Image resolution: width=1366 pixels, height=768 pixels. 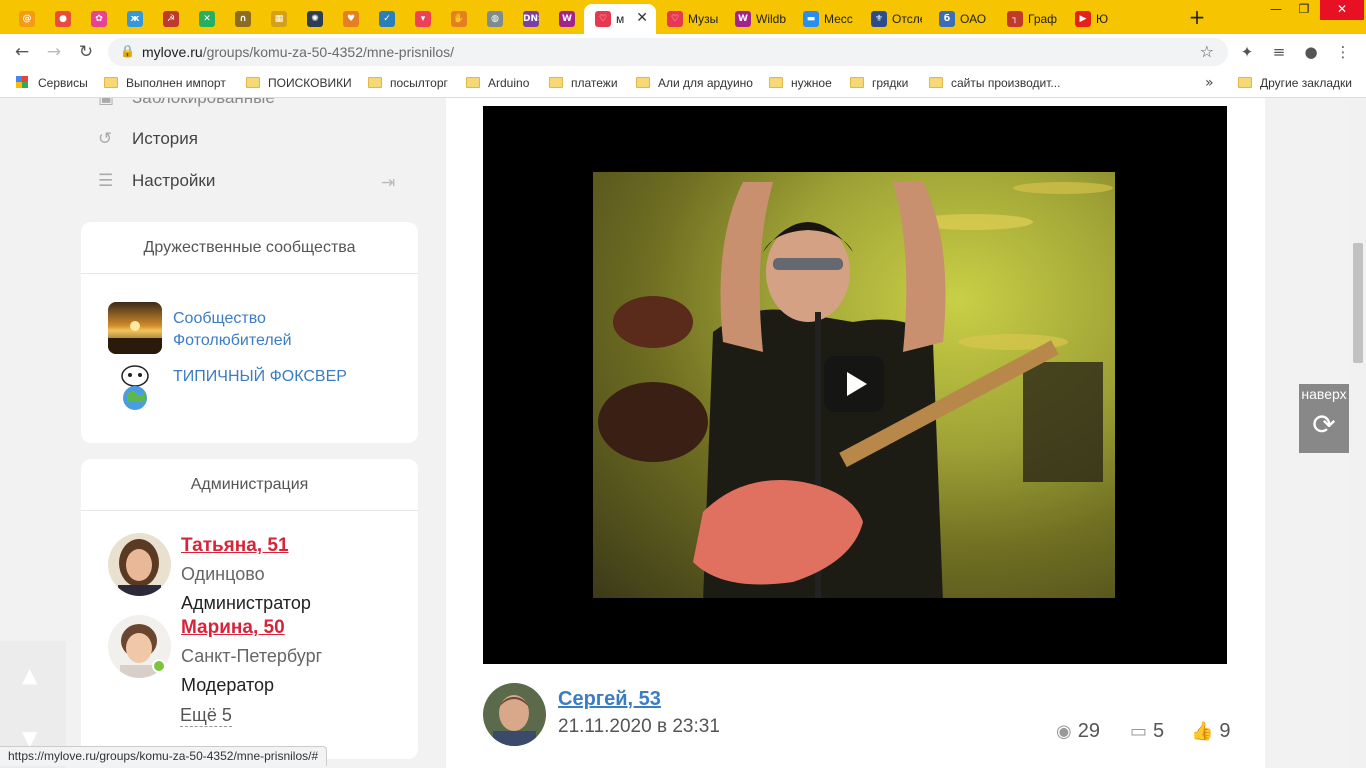 What do you see at coordinates (620, 19) in the screenshot?
I see `browser-tab: ♡ м ✕` at bounding box center [620, 19].